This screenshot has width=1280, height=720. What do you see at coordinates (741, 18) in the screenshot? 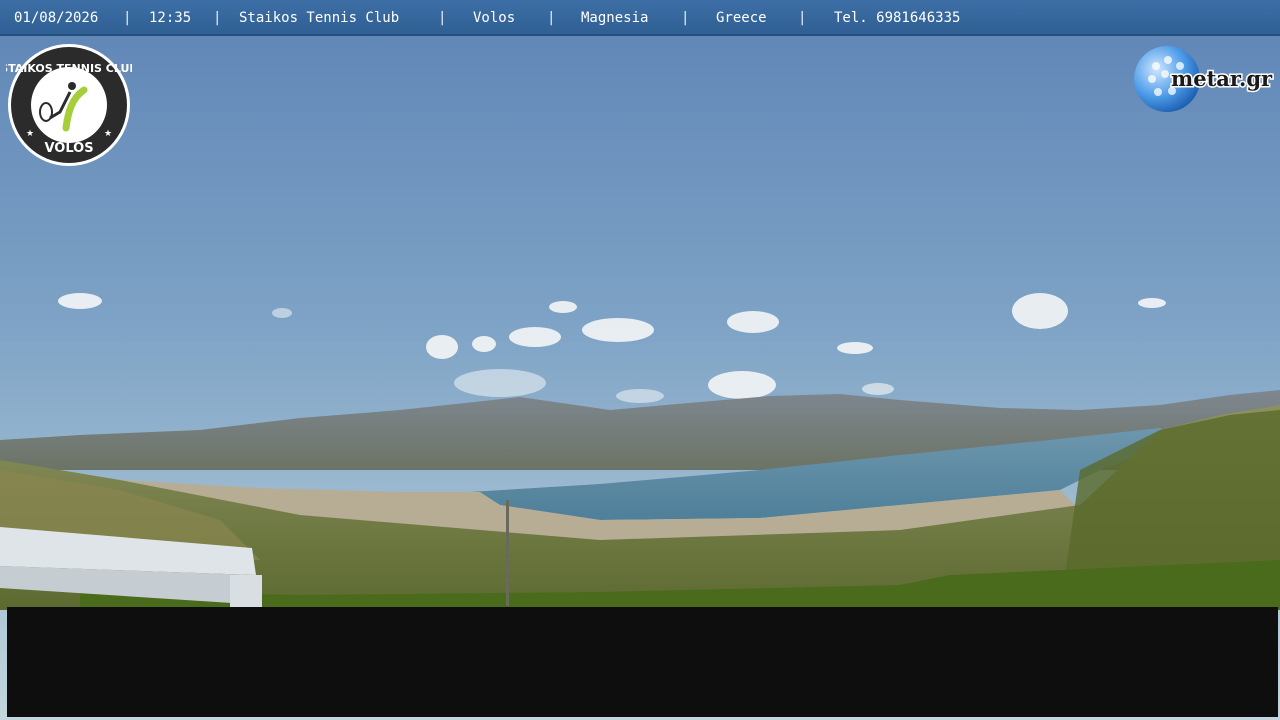
I see `country-text: Greece` at bounding box center [741, 18].